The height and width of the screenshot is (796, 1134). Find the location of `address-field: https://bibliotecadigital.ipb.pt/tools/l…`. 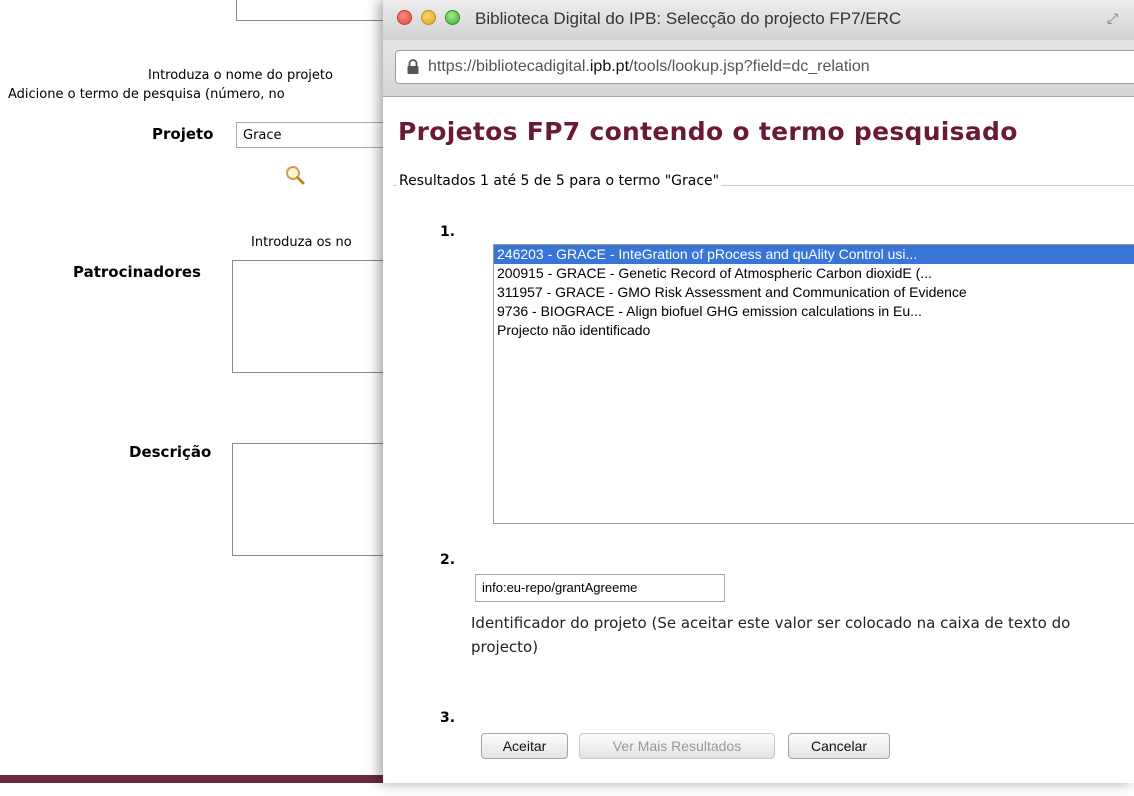

address-field: https://bibliotecadigital.ipb.pt/tools/l… is located at coordinates (764, 67).